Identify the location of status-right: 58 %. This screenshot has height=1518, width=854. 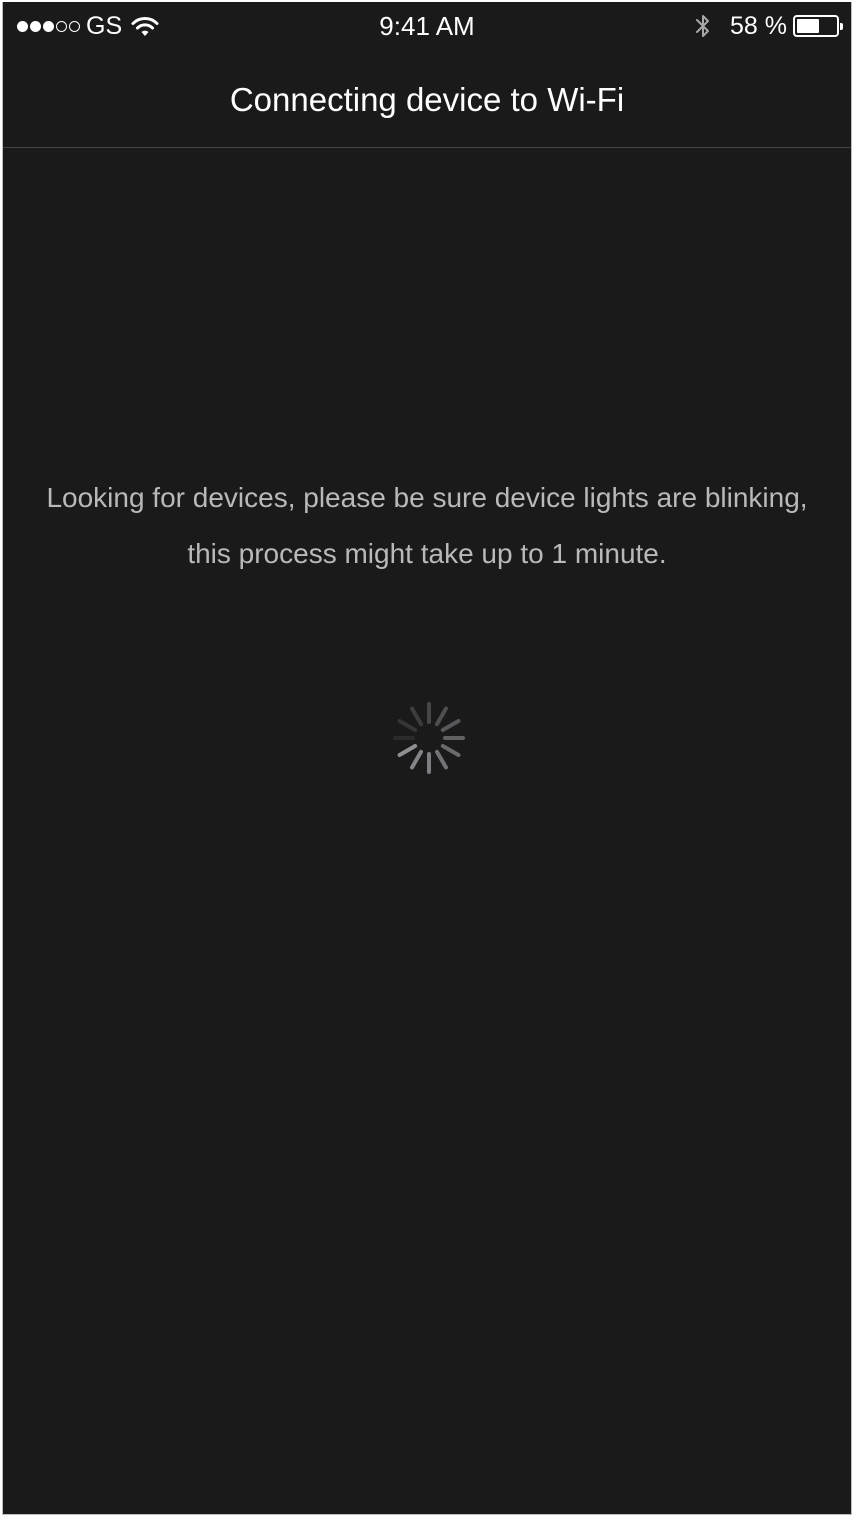
(768, 26).